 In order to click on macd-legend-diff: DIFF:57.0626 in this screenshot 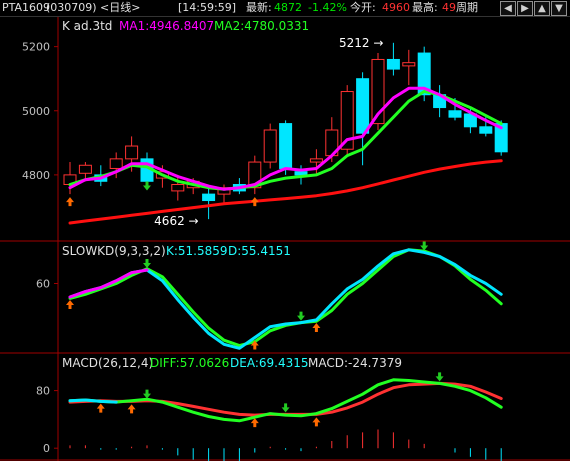, I will do `click(189, 363)`.